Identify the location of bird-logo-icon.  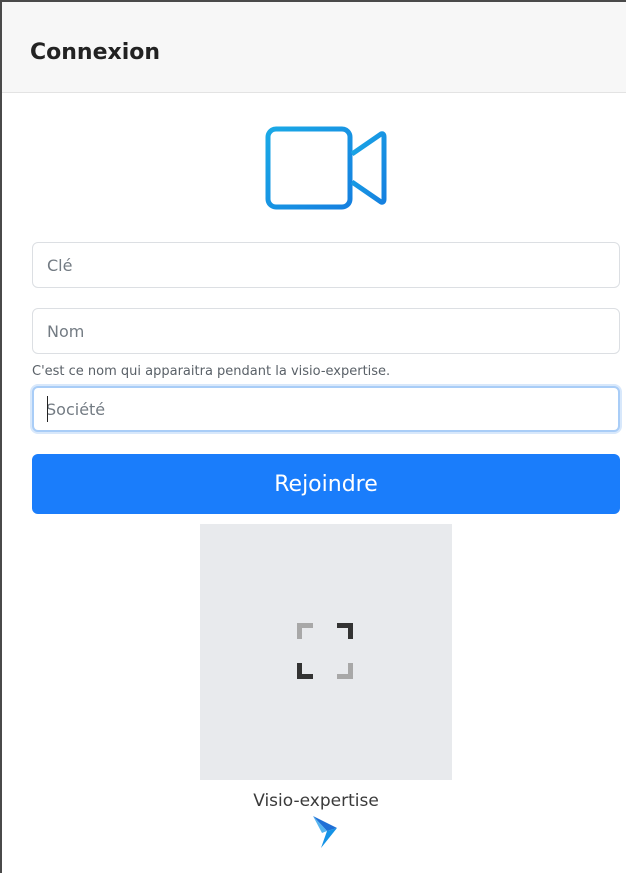
(325, 832).